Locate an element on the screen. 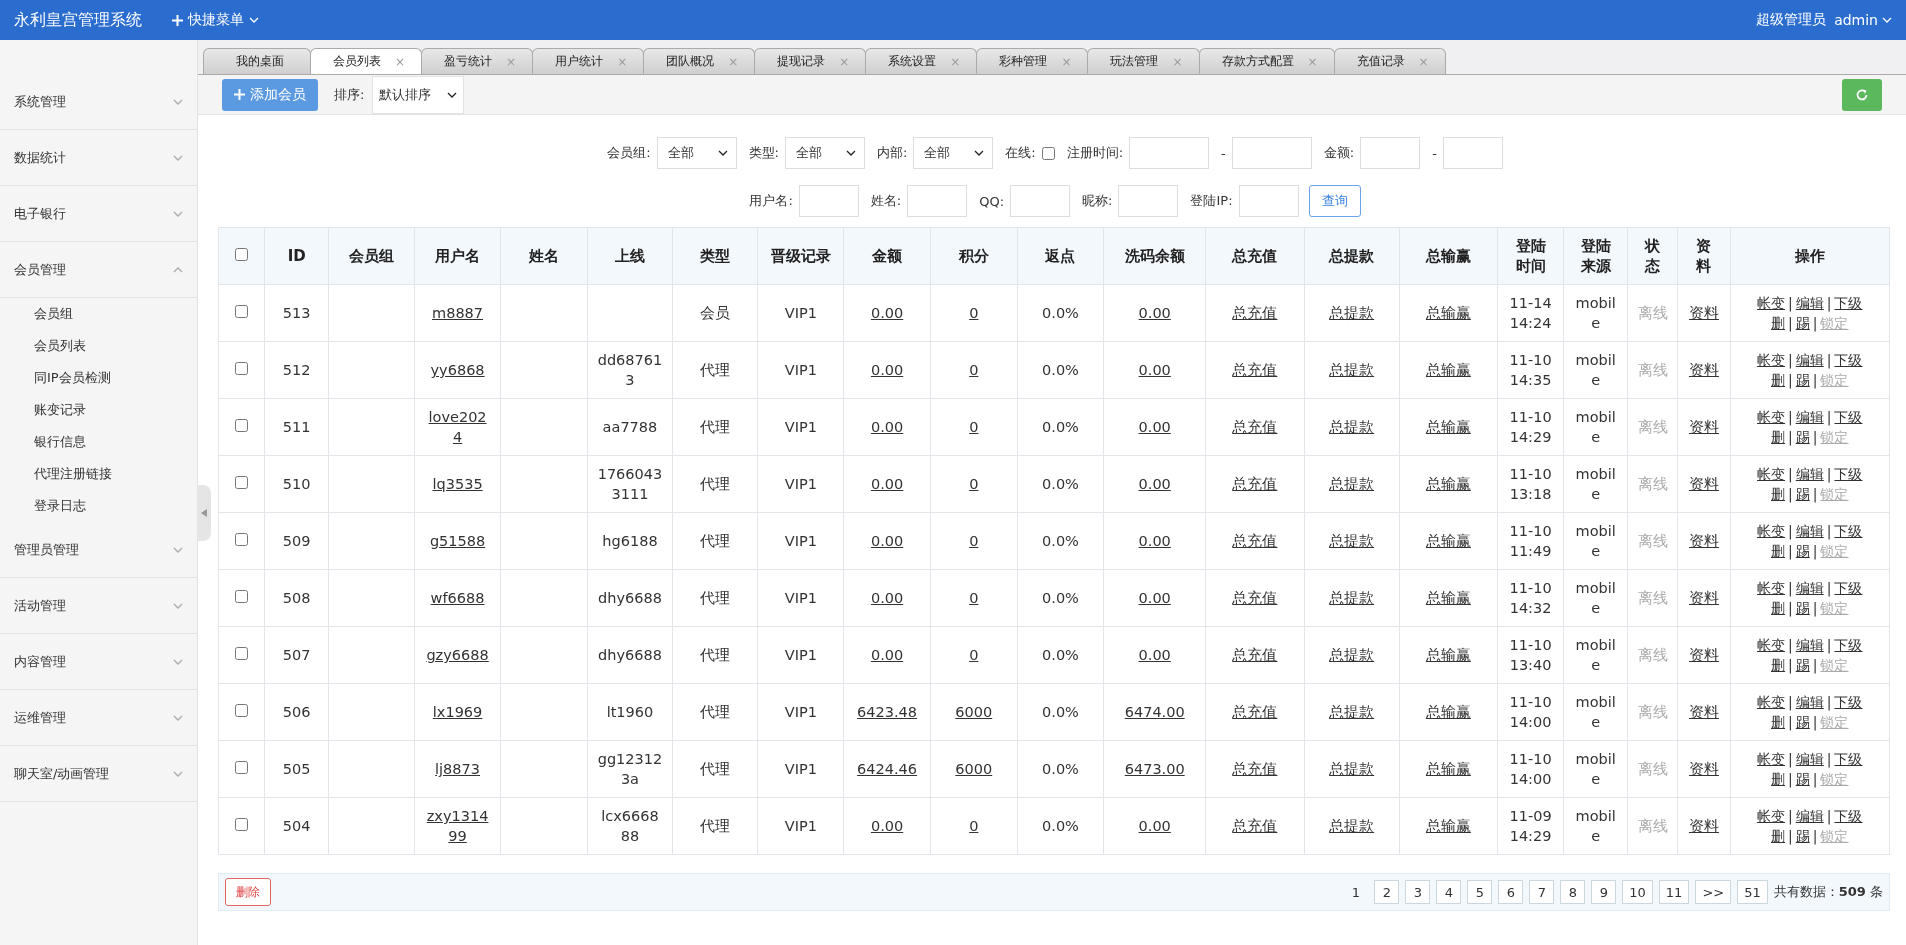  page-button: 1 is located at coordinates (1356, 892).